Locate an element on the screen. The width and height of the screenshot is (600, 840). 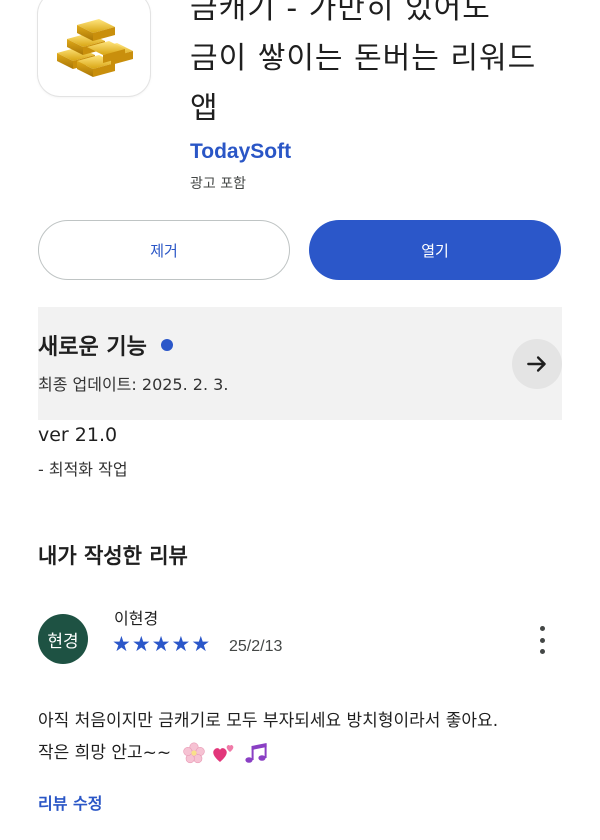
musical-notes-icon is located at coordinates (255, 753).